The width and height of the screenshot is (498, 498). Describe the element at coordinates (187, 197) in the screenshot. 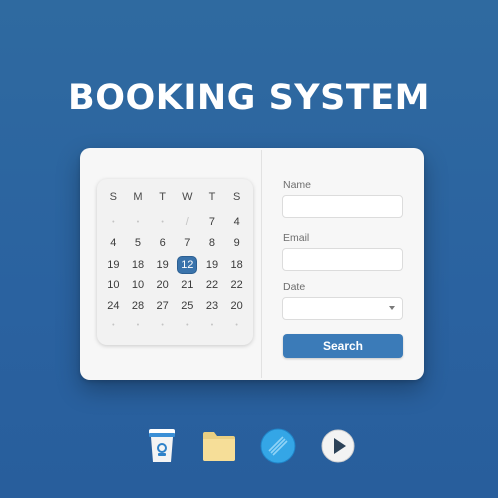

I see `weekday-label: W` at that location.